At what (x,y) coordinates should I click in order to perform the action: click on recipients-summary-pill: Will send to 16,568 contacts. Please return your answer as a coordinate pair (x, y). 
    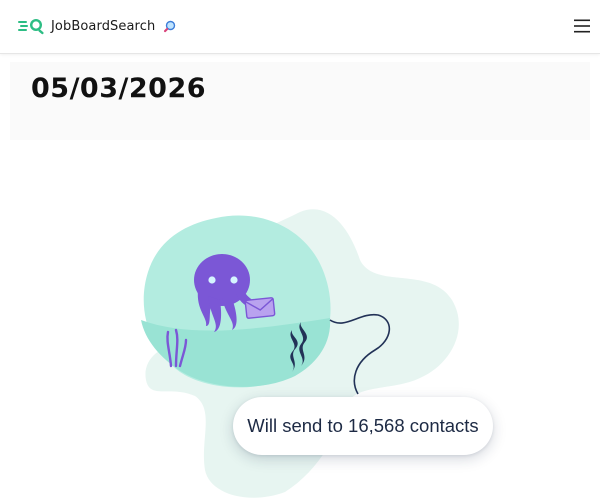
    Looking at the image, I should click on (363, 426).